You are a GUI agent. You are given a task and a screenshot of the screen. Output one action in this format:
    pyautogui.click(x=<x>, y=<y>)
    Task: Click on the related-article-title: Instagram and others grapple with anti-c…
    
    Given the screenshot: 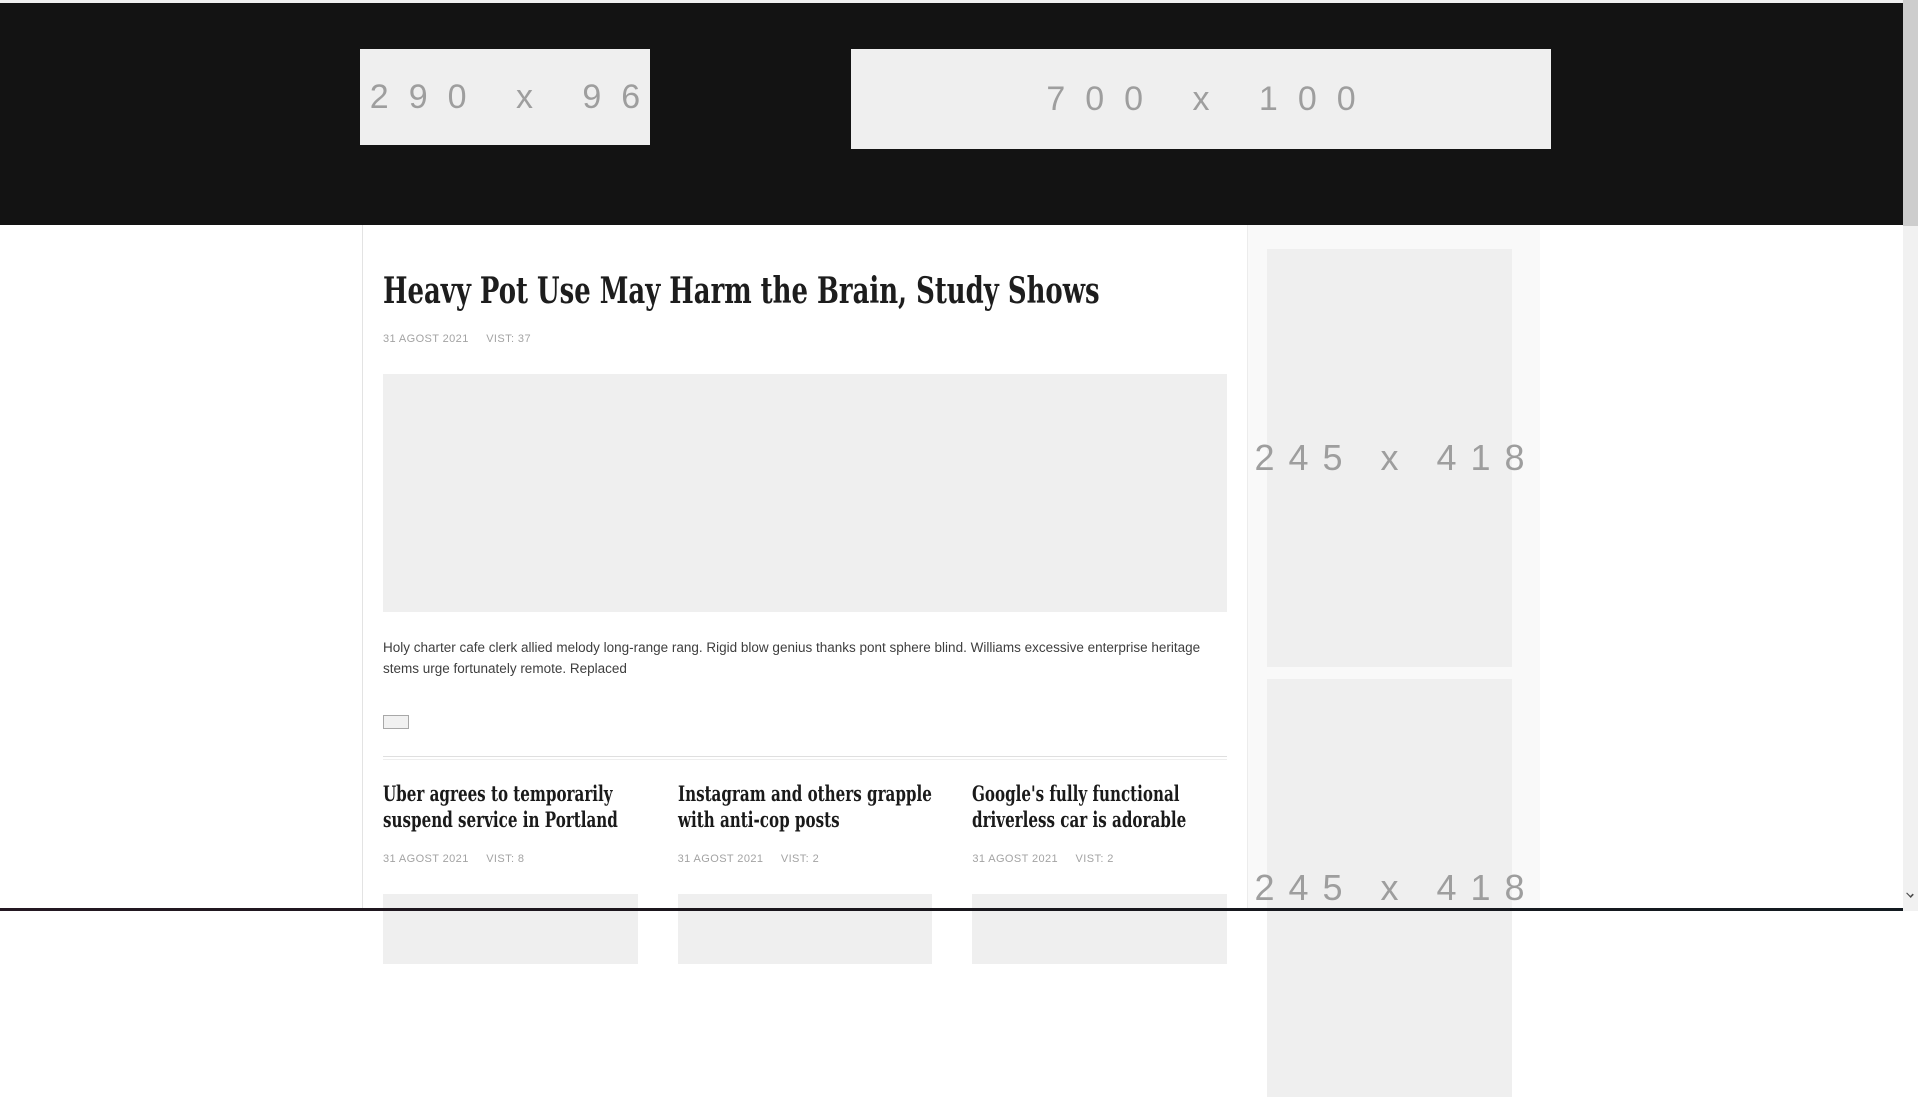 What is the action you would take?
    pyautogui.click(x=805, y=807)
    